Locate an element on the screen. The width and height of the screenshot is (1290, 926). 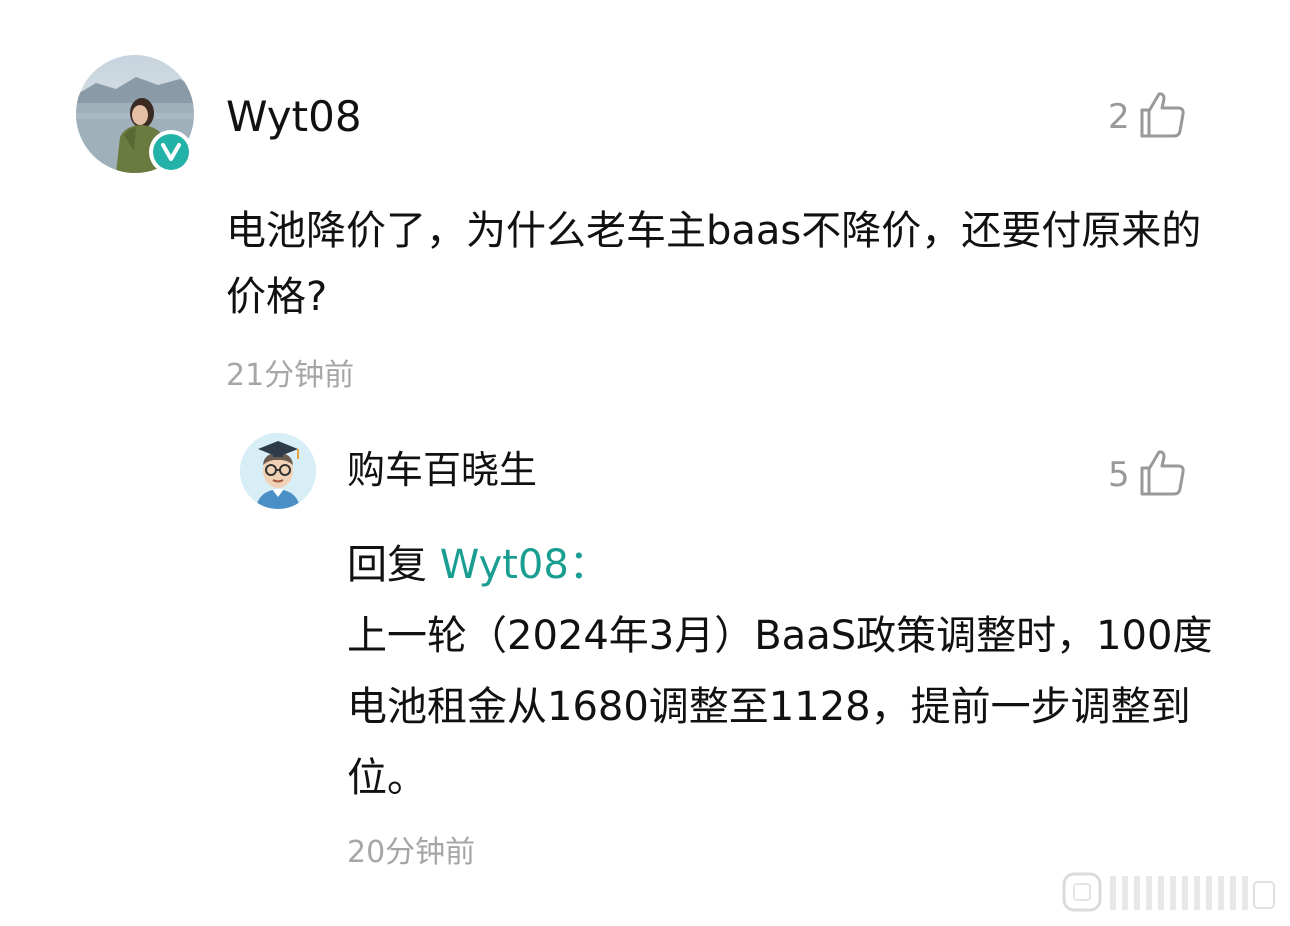
reply-avatar is located at coordinates (278, 471).